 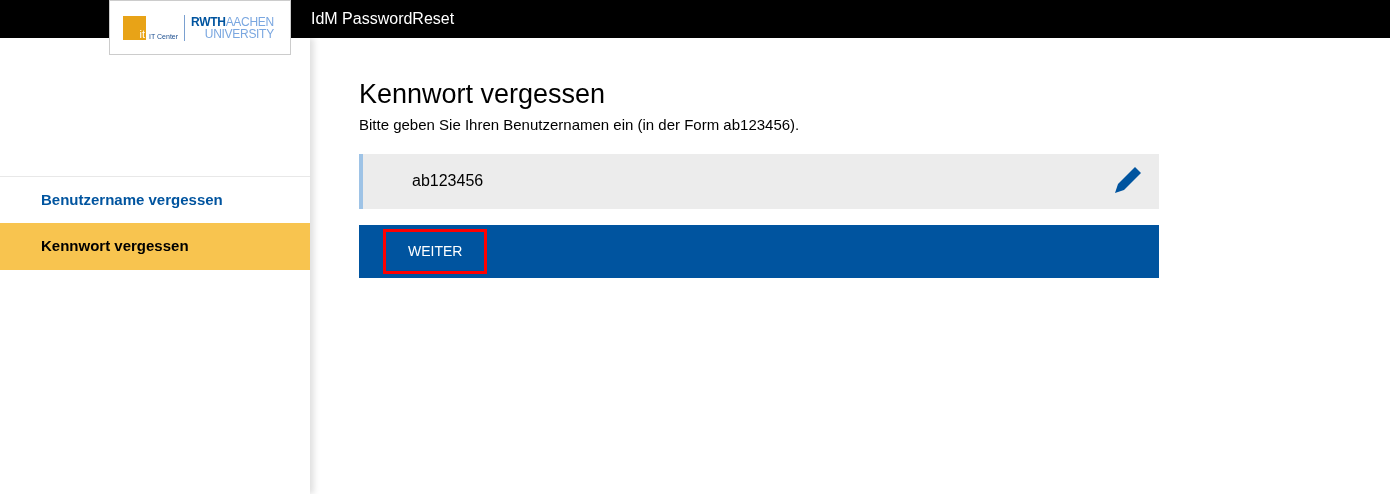 What do you see at coordinates (232, 21) in the screenshot?
I see `logo-wordmark: RWTHAACHEN` at bounding box center [232, 21].